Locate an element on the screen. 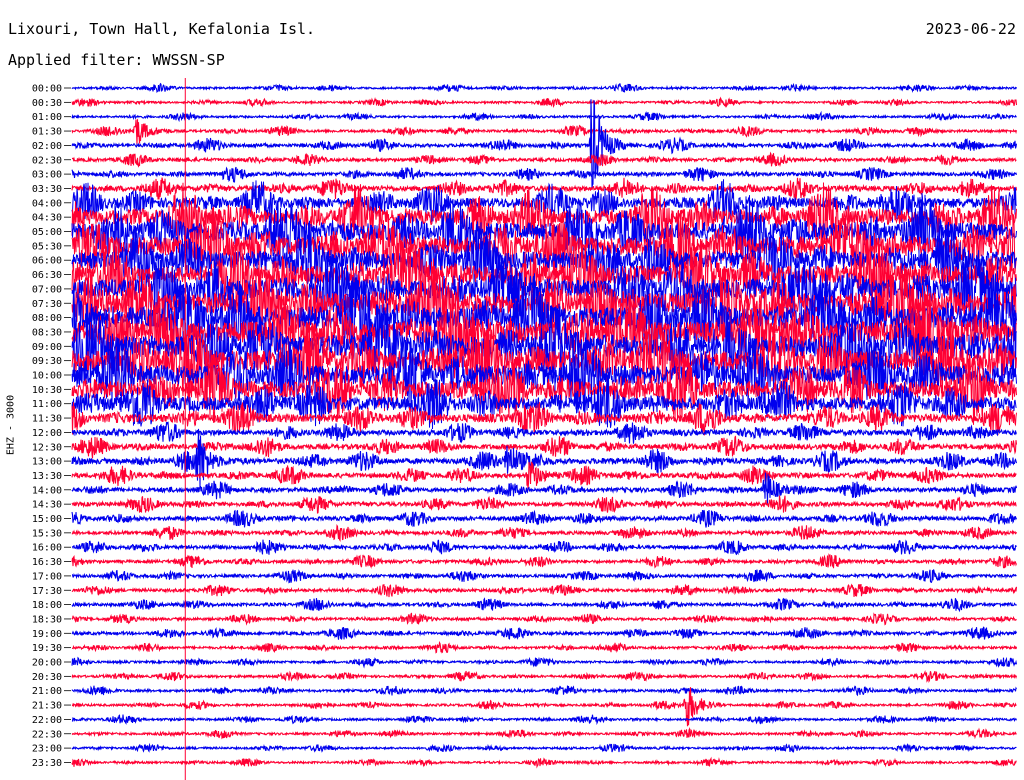  time-tick-label: 20:30 is located at coordinates (47, 677).